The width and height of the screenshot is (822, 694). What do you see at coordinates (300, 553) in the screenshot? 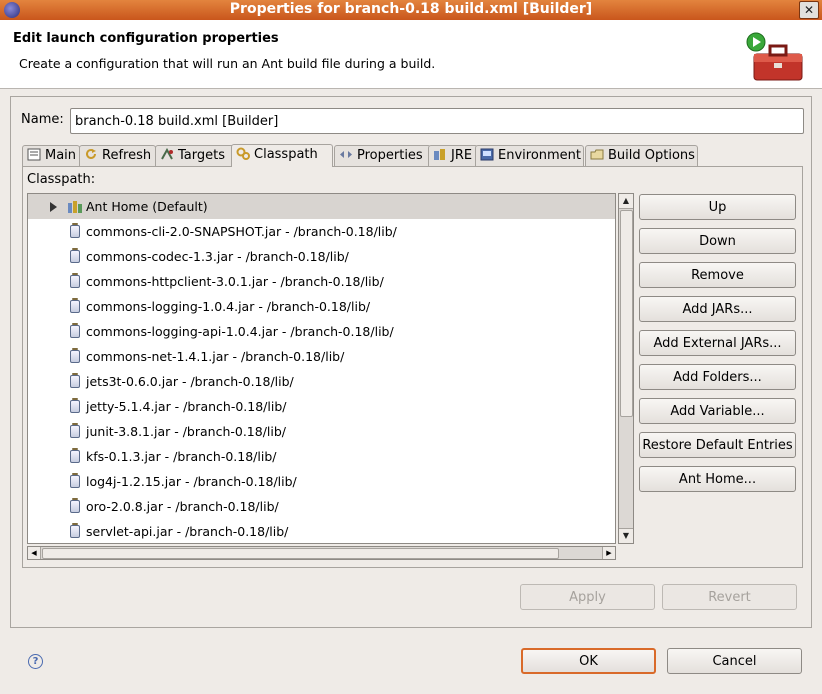
I see `horizontal-scroll-thumb` at bounding box center [300, 553].